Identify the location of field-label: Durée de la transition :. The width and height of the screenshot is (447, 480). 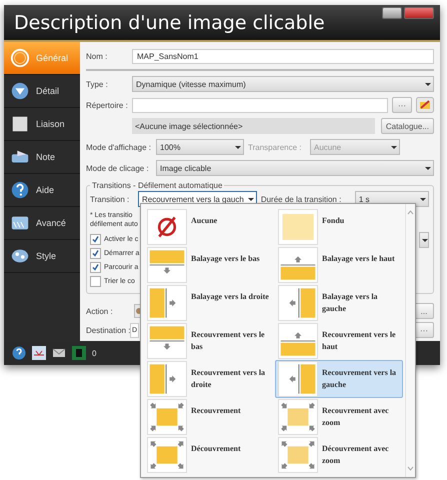
(301, 199).